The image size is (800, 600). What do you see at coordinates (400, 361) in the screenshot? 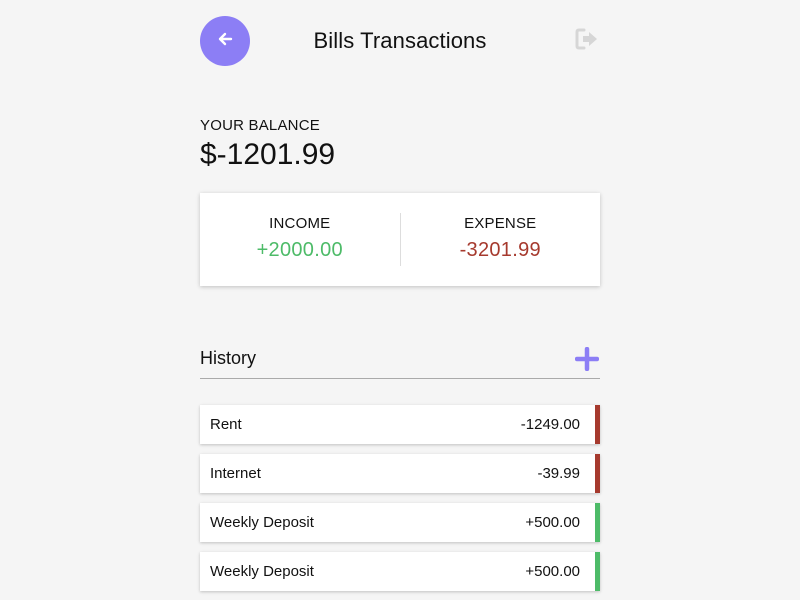
I see `history-header: History` at bounding box center [400, 361].